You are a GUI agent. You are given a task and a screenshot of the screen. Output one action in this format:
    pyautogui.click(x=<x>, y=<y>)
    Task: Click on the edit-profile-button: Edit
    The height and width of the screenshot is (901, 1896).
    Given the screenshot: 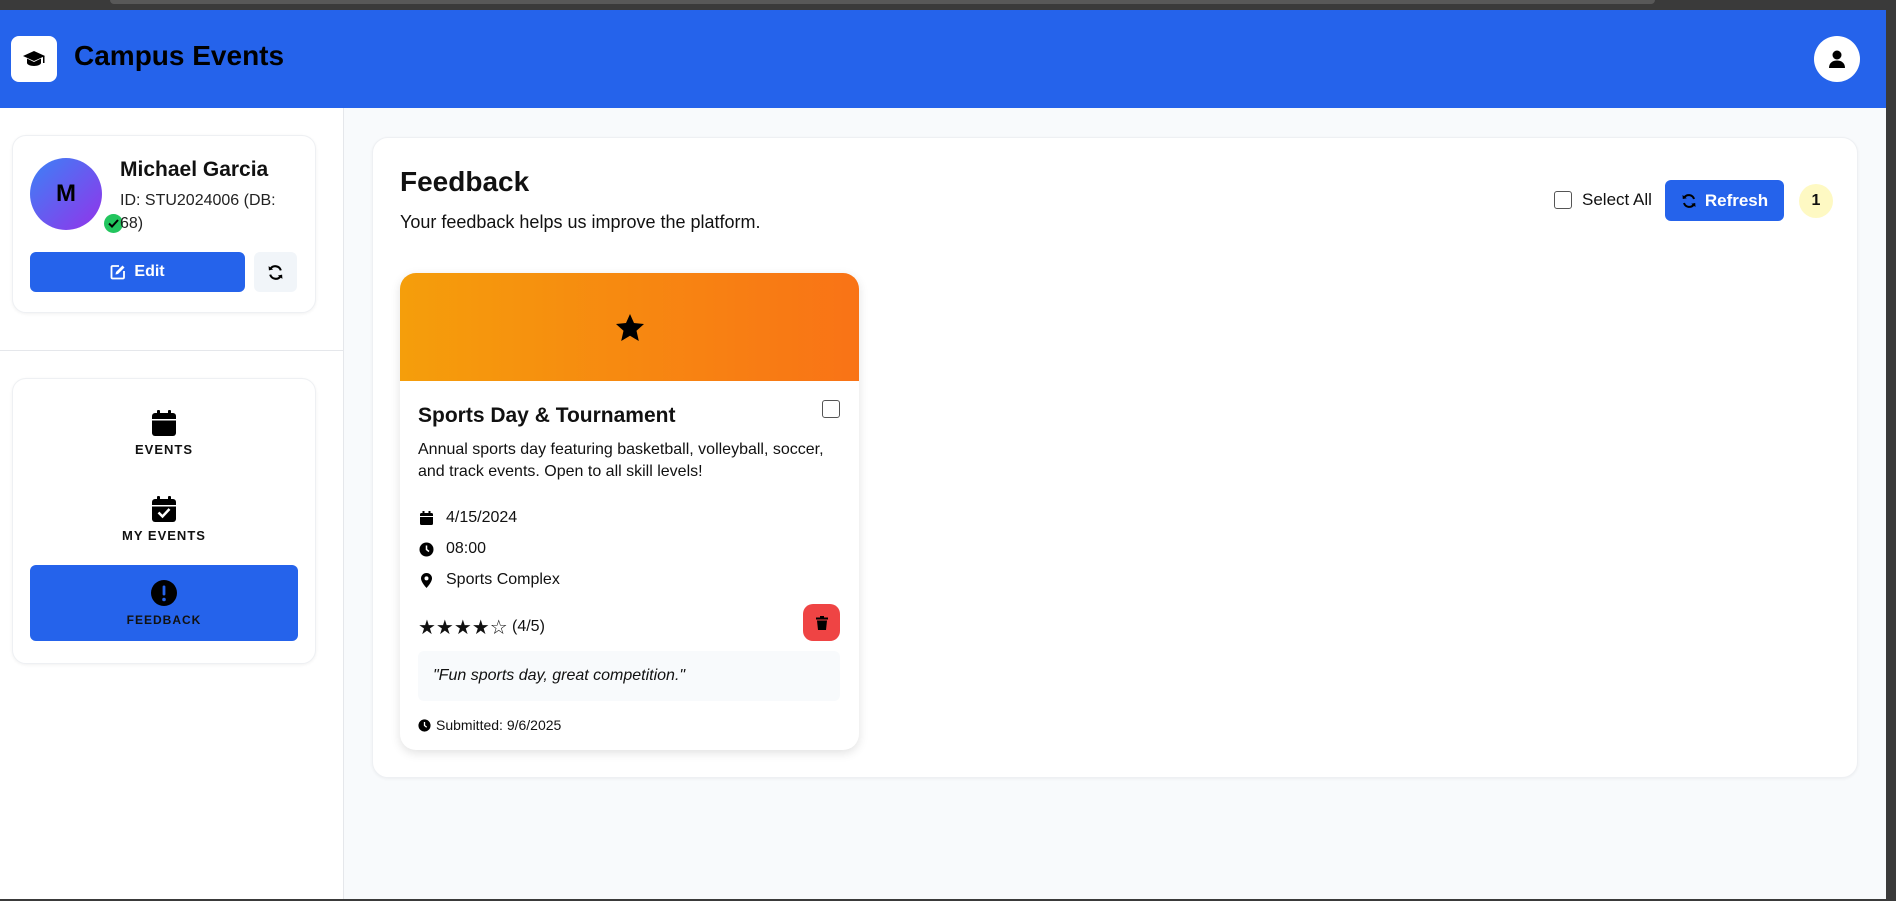 What is the action you would take?
    pyautogui.click(x=137, y=272)
    